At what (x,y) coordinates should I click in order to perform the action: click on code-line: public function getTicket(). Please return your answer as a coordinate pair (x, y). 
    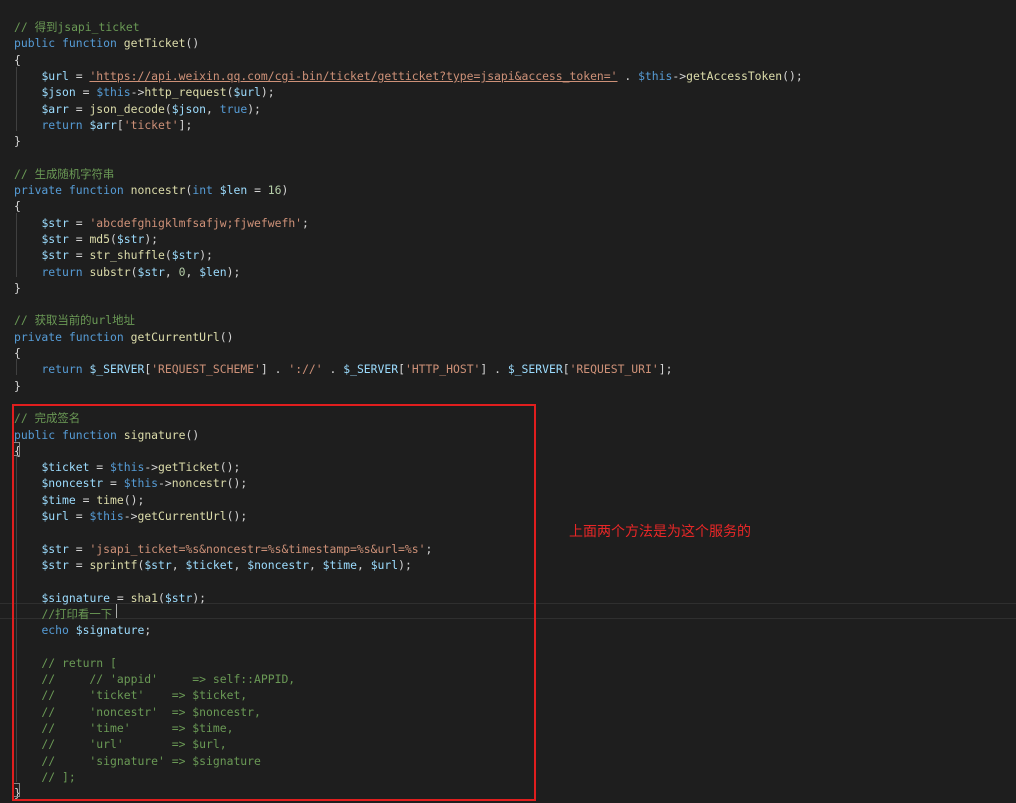
    Looking at the image, I should click on (106, 43).